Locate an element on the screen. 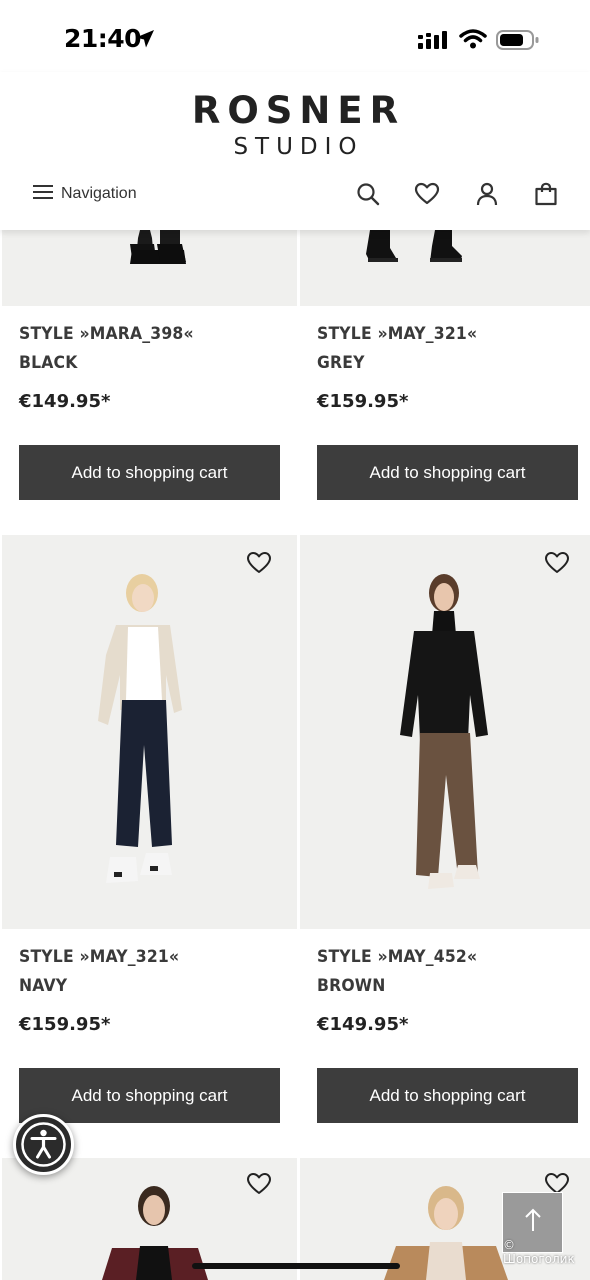 Image resolution: width=590 pixels, height=1280 pixels. menu-icon is located at coordinates (43, 194).